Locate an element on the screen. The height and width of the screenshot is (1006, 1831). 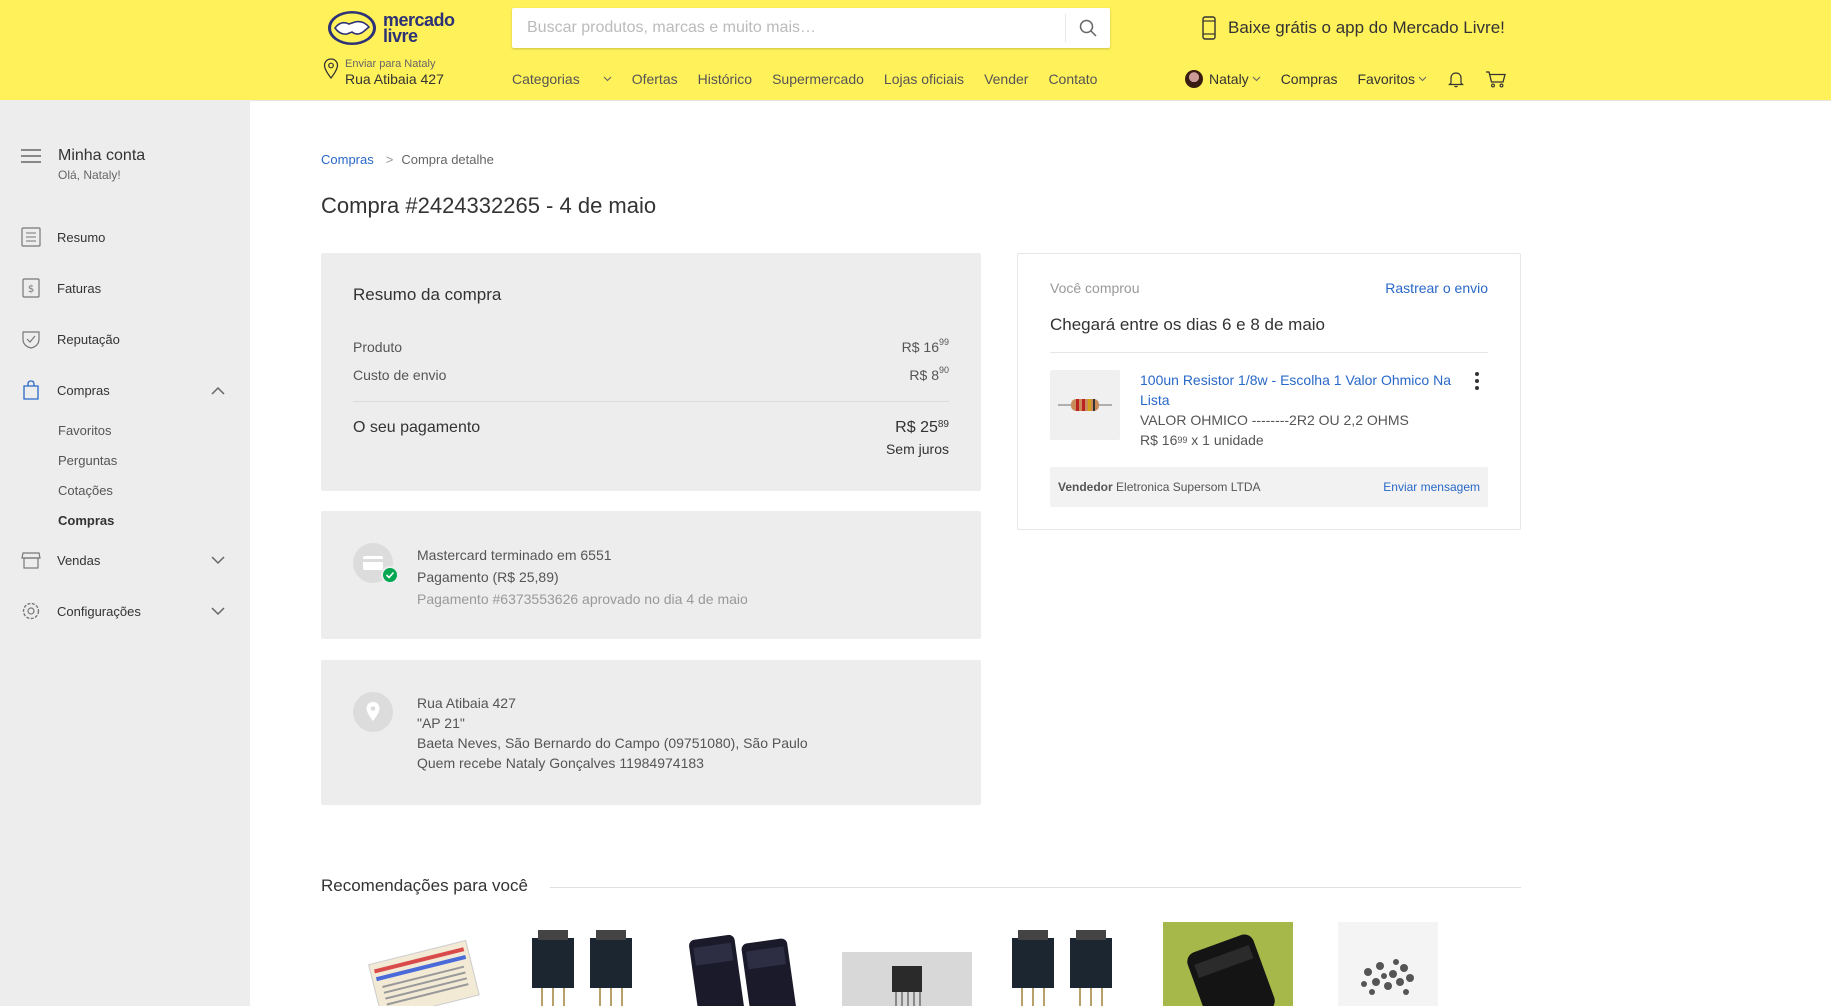
cart-icon is located at coordinates (1496, 79).